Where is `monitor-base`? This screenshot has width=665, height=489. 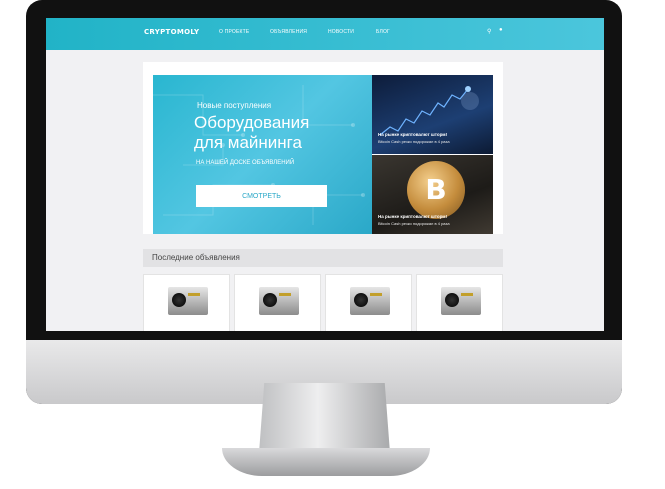
monitor-base is located at coordinates (326, 462).